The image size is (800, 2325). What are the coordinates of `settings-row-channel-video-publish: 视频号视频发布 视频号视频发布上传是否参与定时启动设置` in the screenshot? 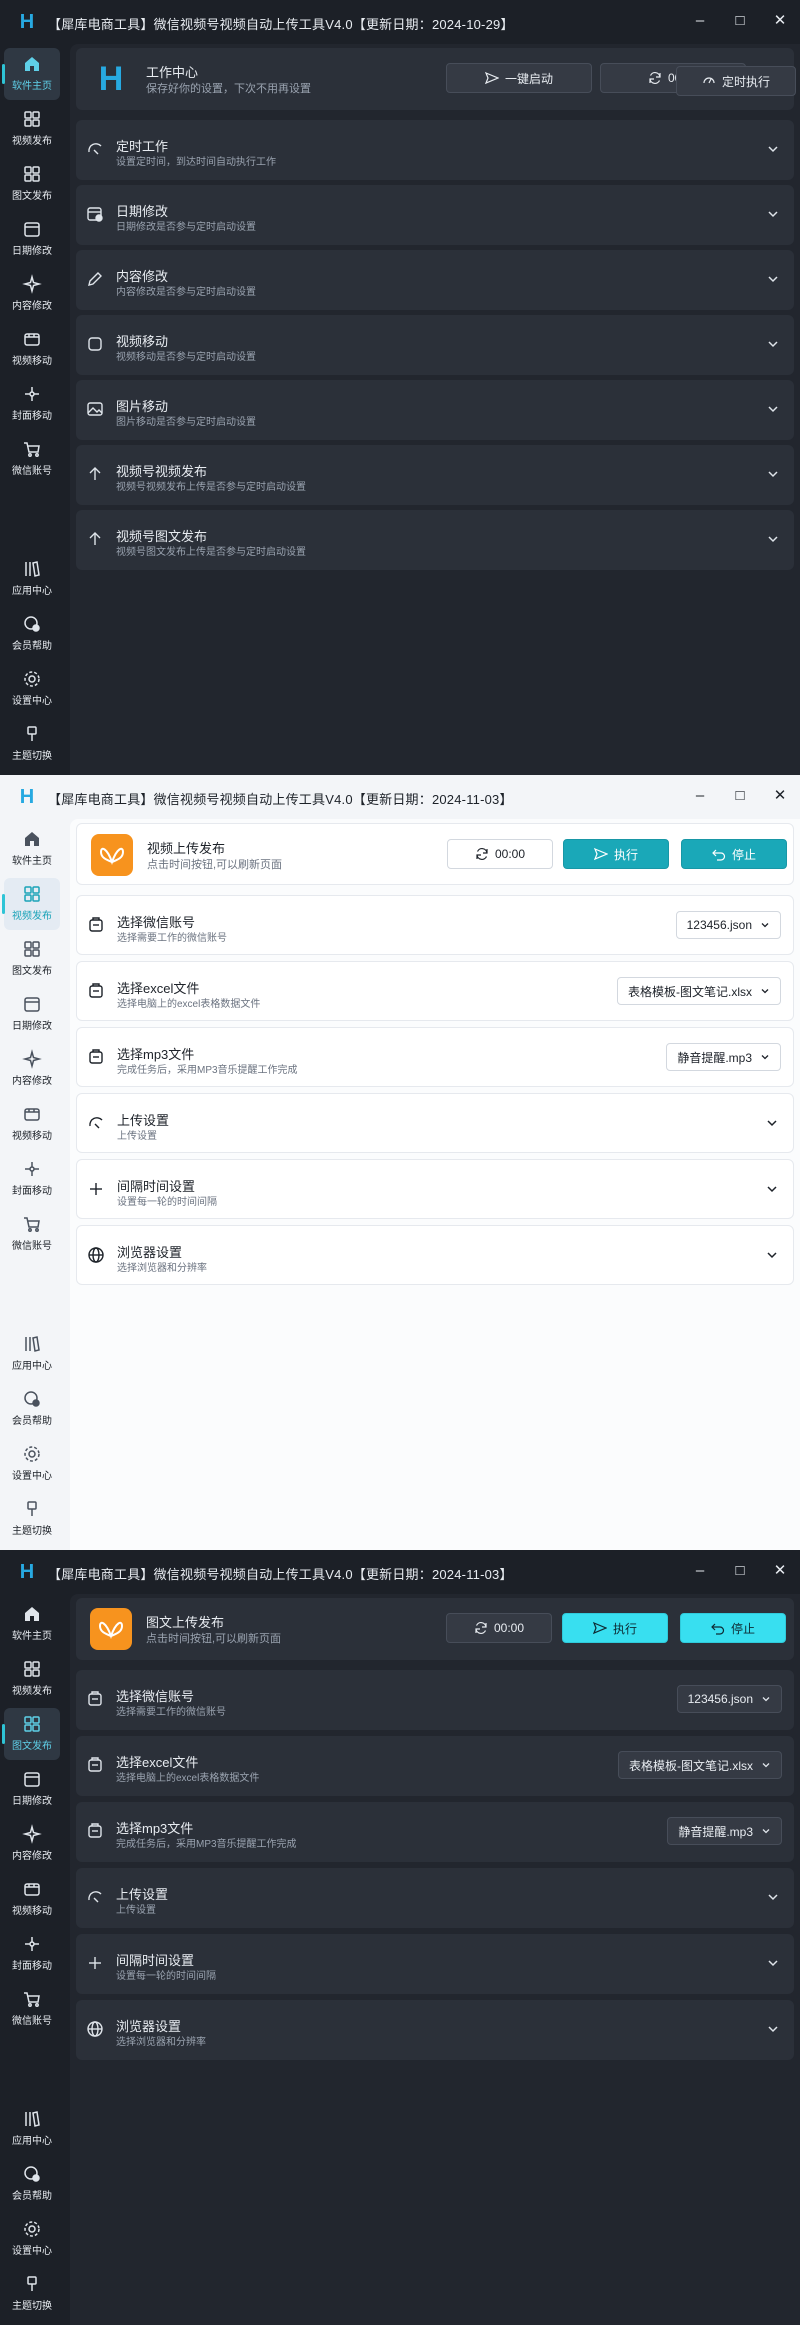 It's located at (435, 475).